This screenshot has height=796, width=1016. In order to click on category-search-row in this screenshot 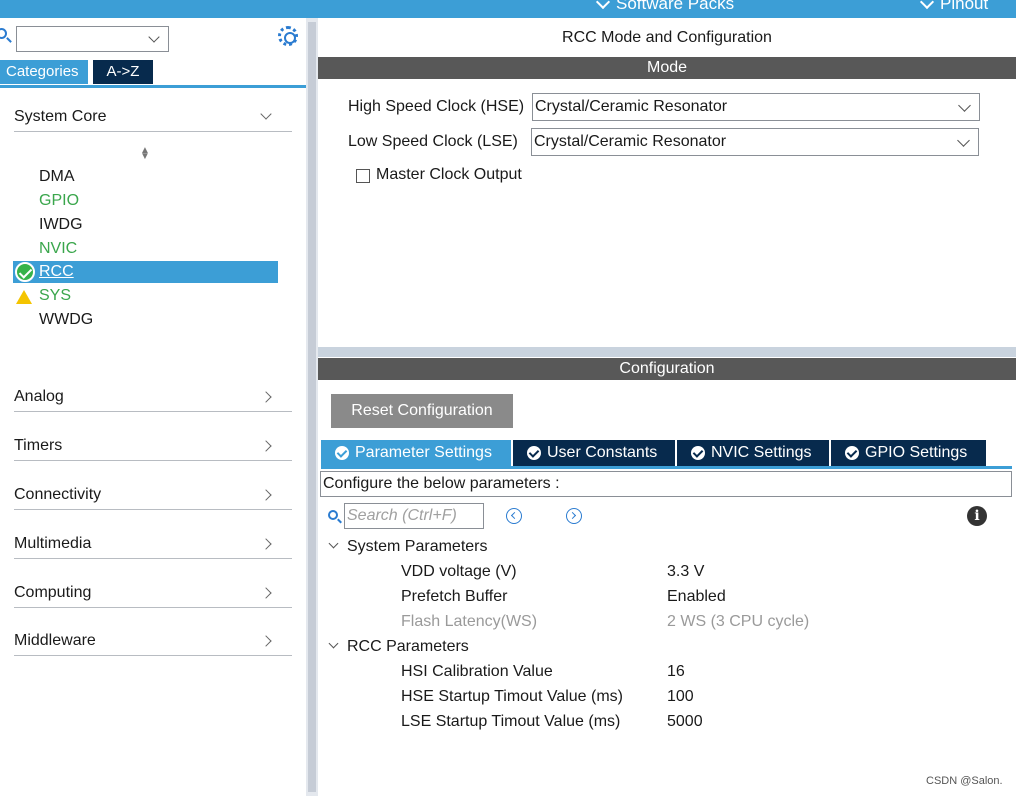, I will do `click(153, 39)`.